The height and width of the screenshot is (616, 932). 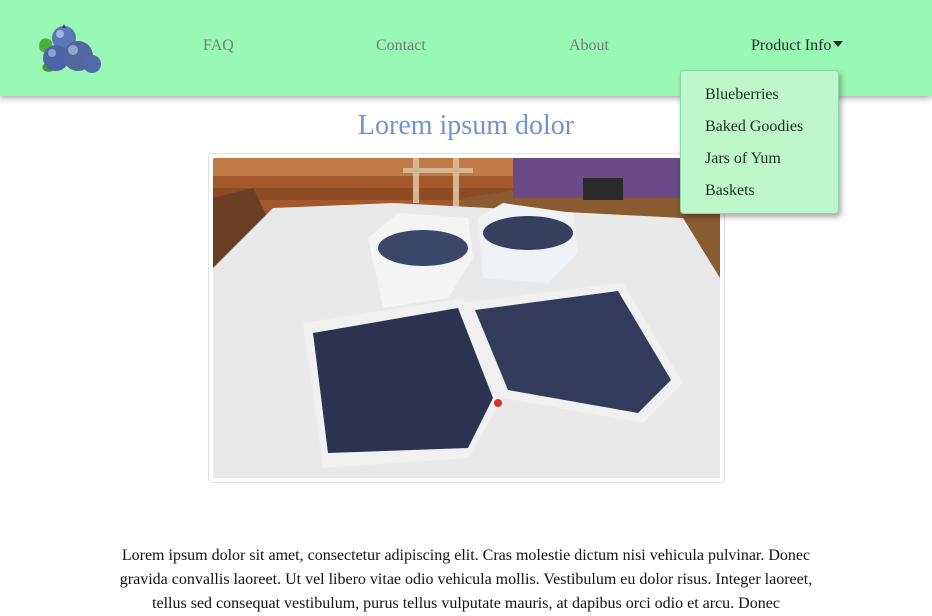 I want to click on menu-item-blueberries: Blueberries, so click(x=759, y=96).